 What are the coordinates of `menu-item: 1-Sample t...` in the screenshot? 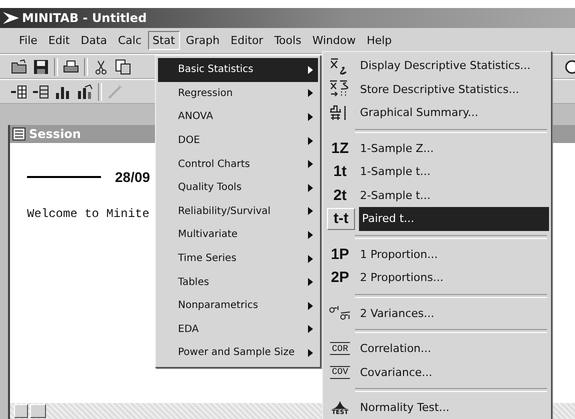 It's located at (453, 172).